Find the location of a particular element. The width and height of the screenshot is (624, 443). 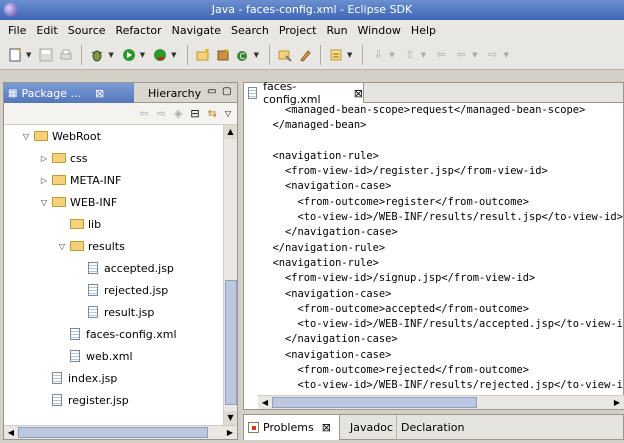

tab-hierarchy: Hierarchy is located at coordinates (171, 93).